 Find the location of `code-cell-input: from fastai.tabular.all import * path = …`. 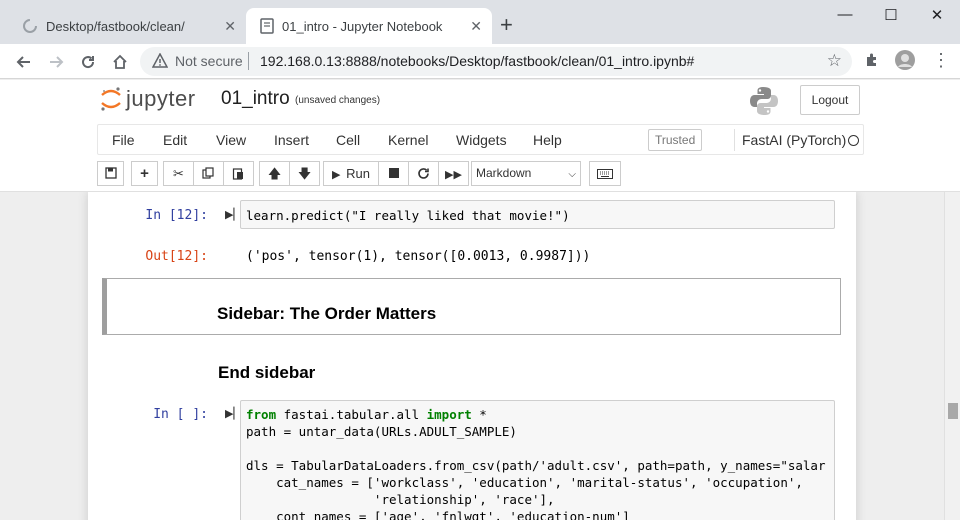

code-cell-input: from fastai.tabular.all import * path = … is located at coordinates (537, 460).